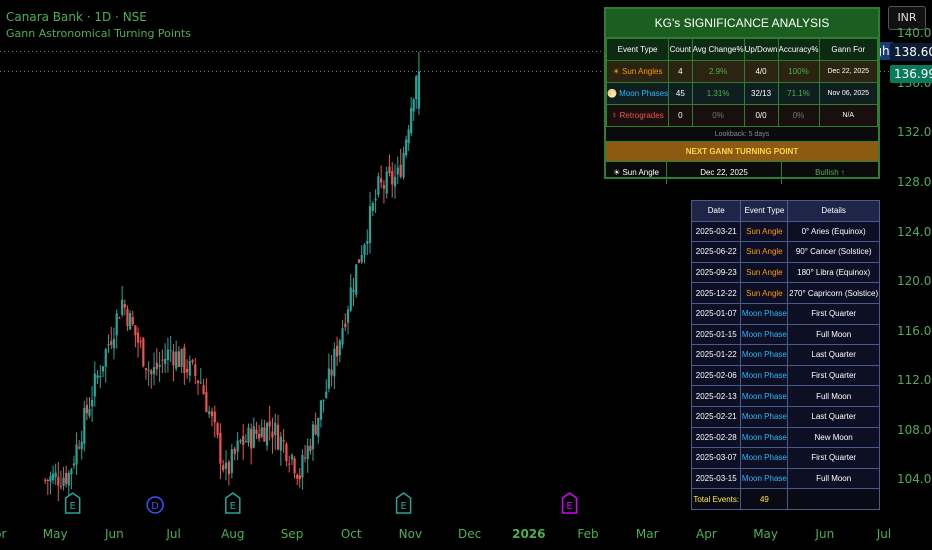  I want to click on analysis-cell-avg: 0%, so click(718, 115).